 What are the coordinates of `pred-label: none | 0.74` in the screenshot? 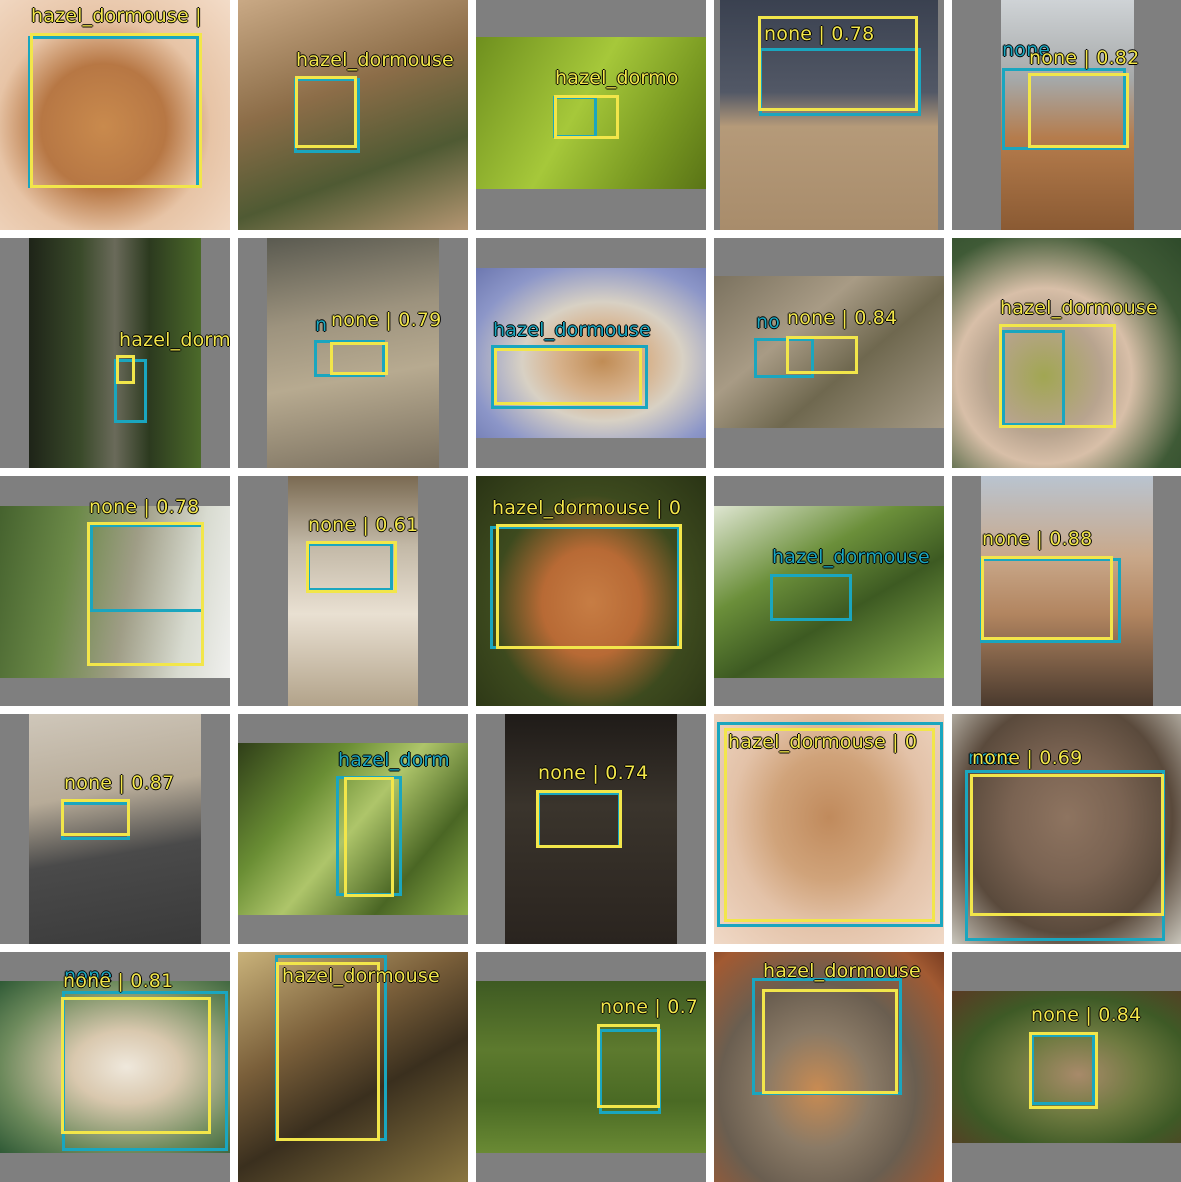 It's located at (593, 773).